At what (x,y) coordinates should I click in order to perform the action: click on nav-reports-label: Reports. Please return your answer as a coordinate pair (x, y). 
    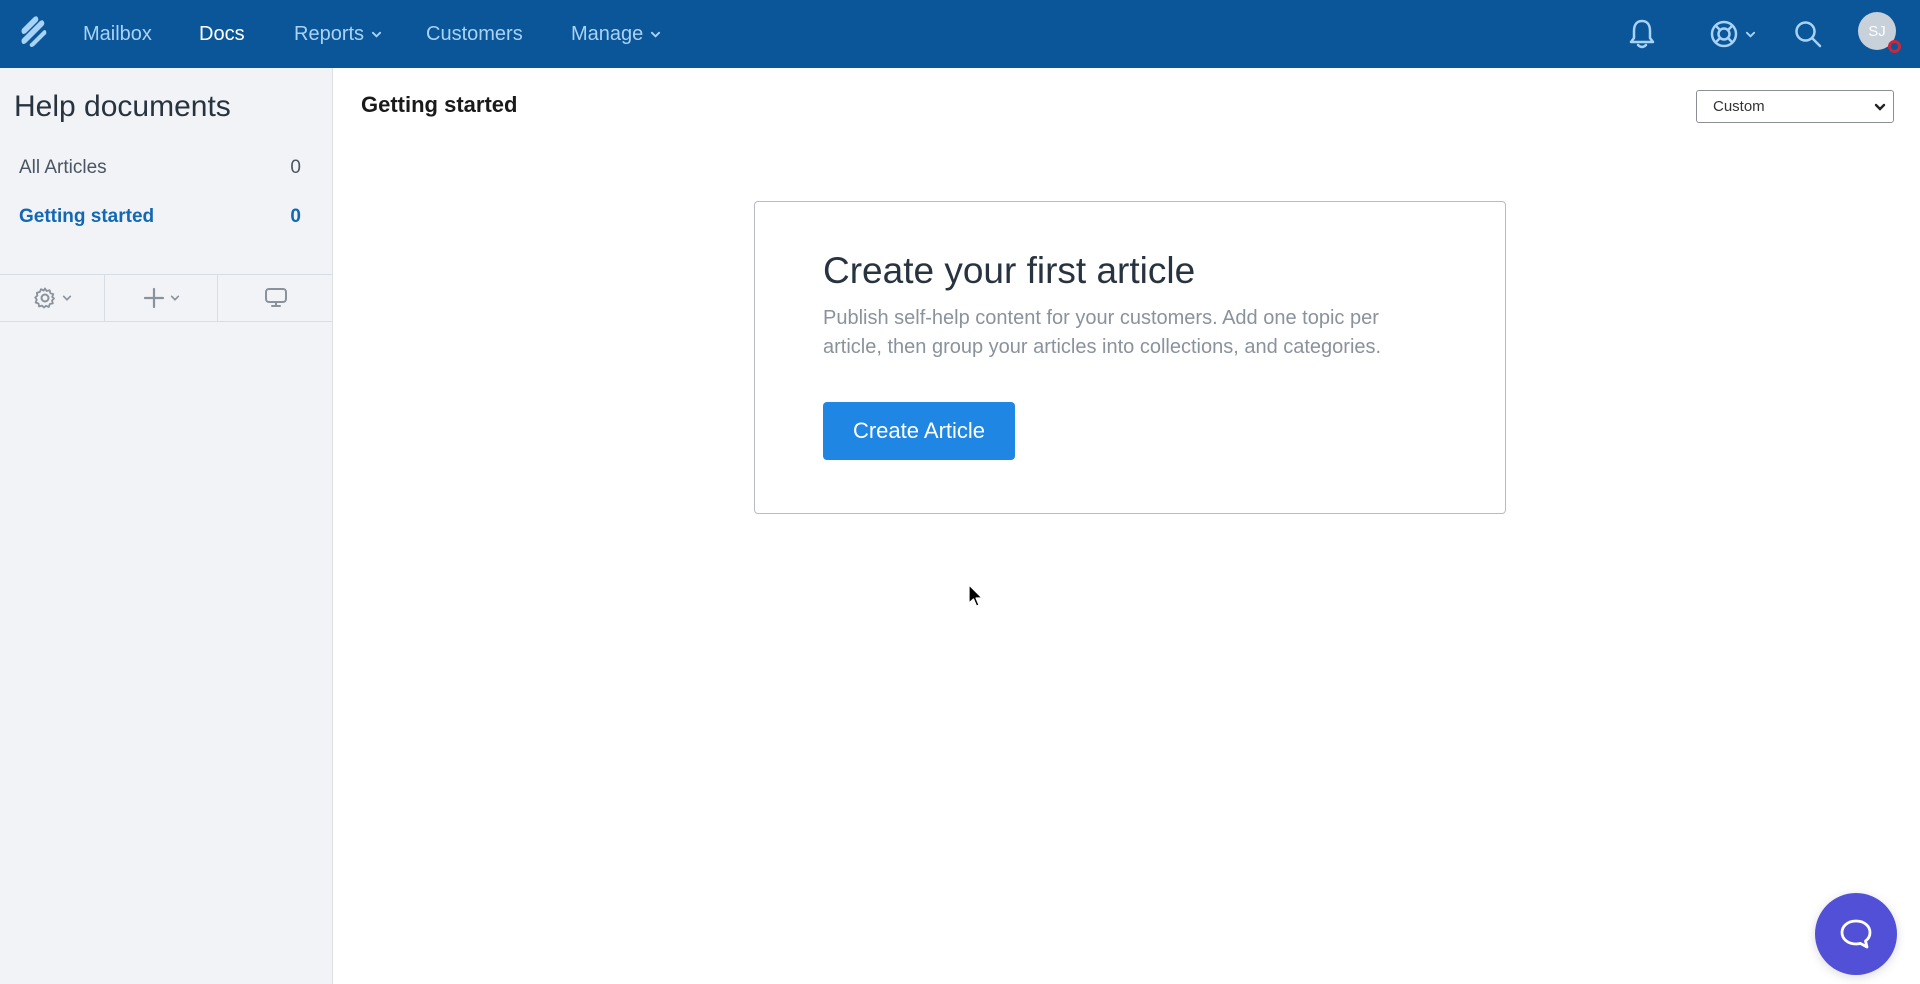
    Looking at the image, I should click on (329, 33).